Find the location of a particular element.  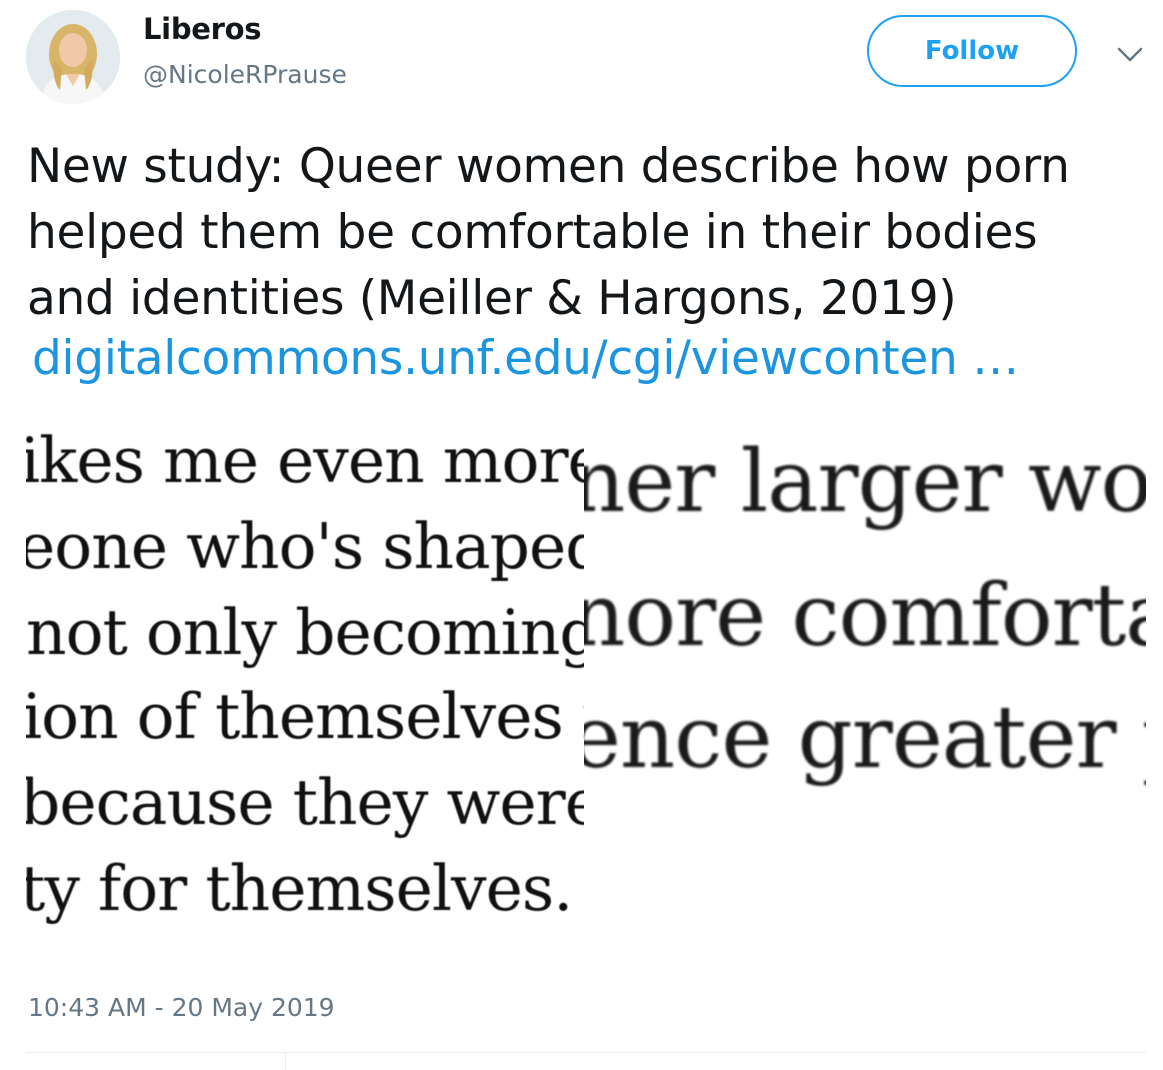

avatar is located at coordinates (73, 57).